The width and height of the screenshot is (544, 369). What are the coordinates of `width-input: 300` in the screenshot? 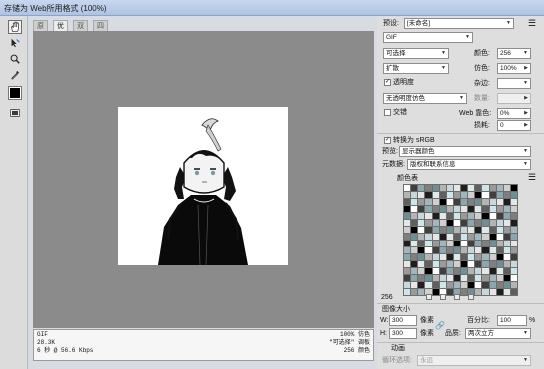 It's located at (403, 320).